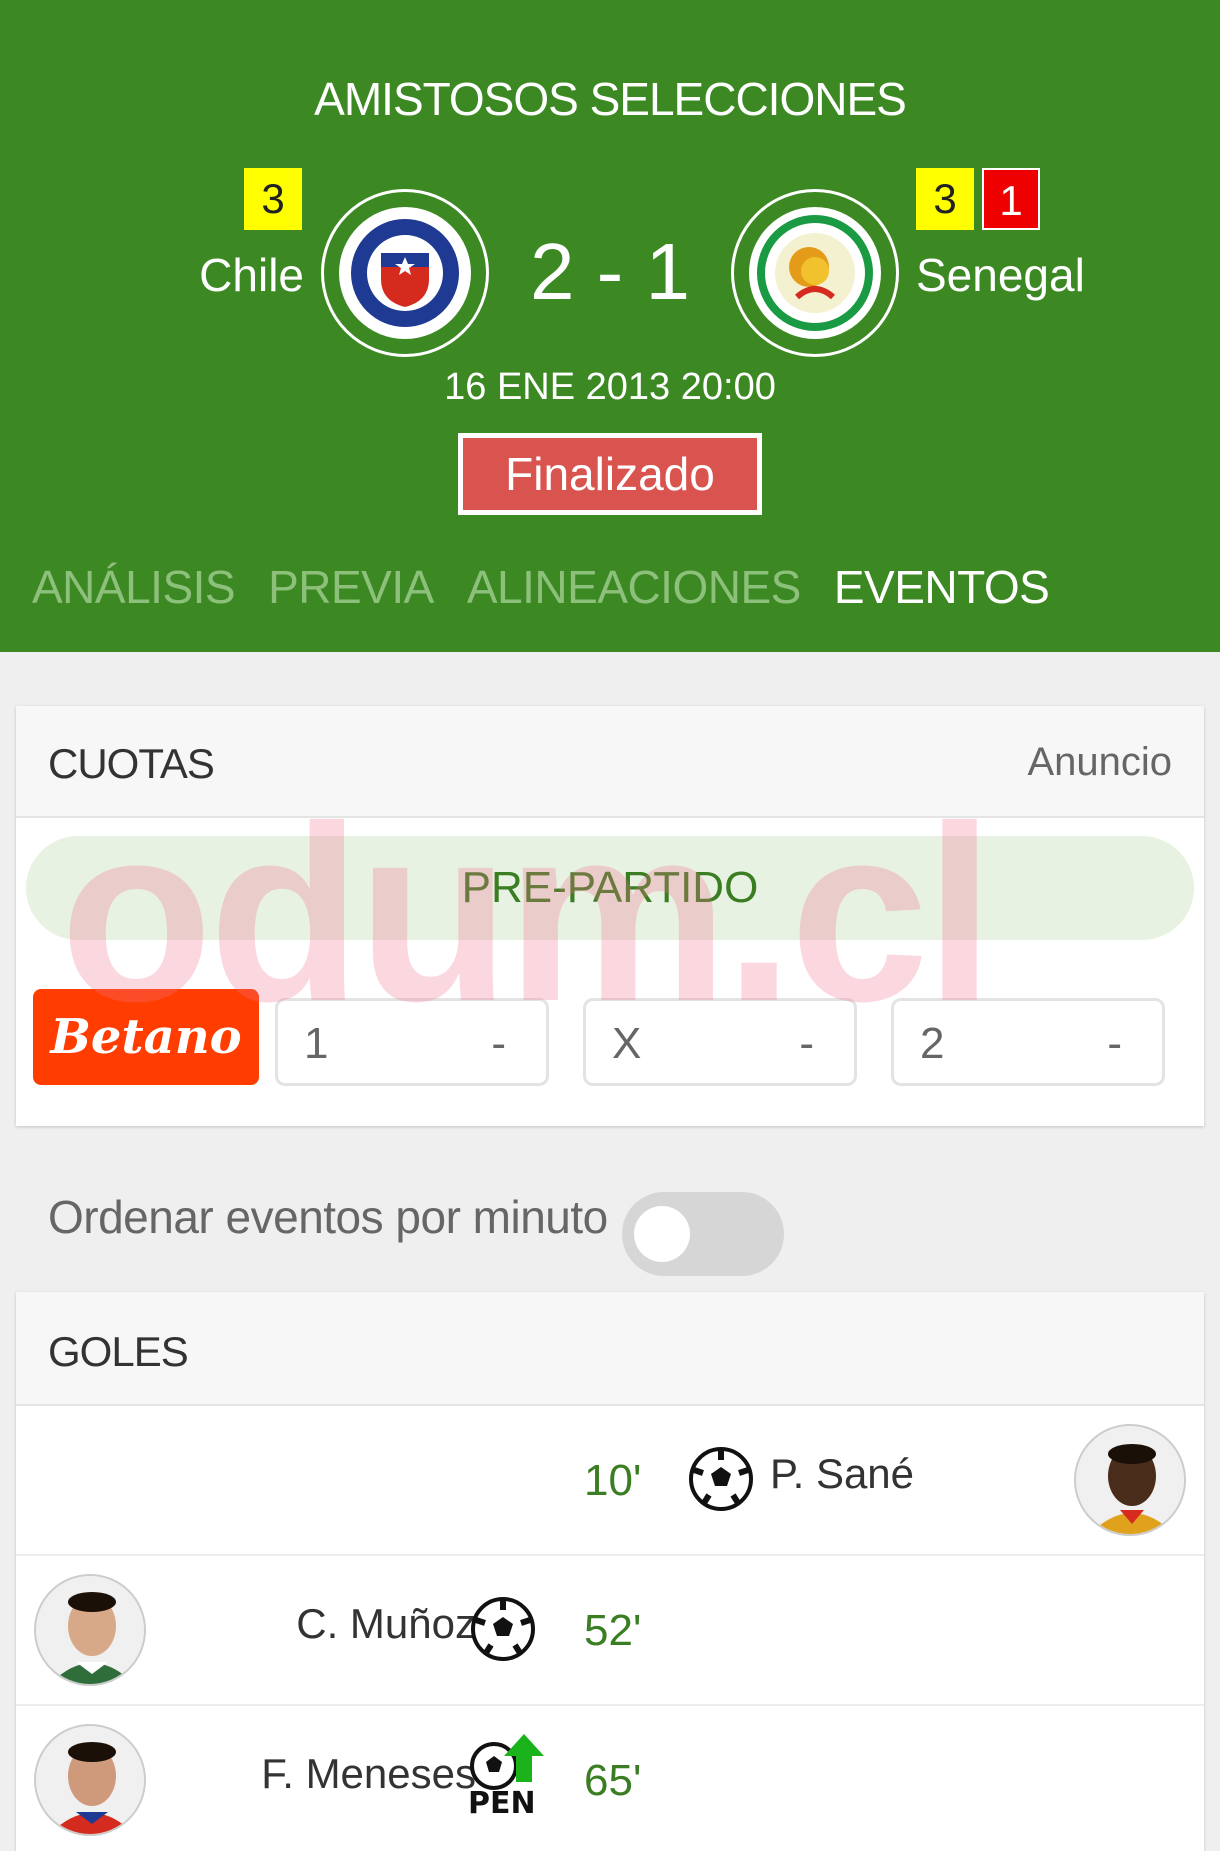  Describe the element at coordinates (613, 1630) in the screenshot. I see `event-minute: 52'` at that location.